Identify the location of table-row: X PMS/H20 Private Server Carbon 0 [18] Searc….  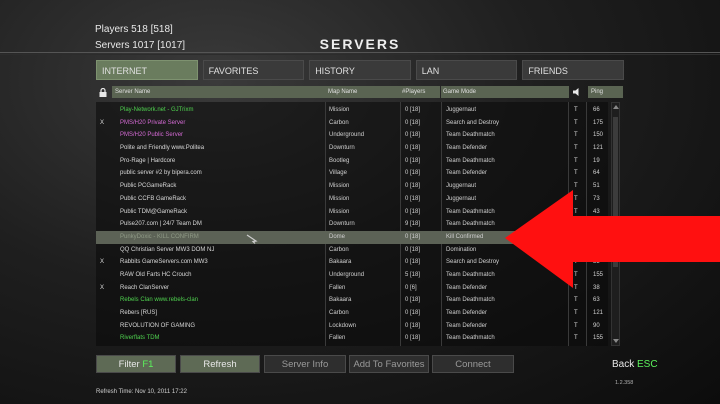
(352, 123).